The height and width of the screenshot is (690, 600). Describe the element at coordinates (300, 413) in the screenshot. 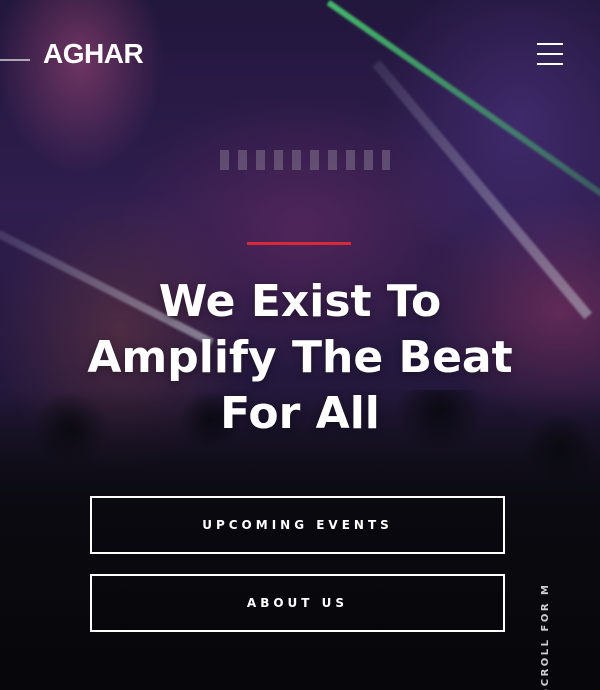

I see `hero-headline-line: For All` at that location.